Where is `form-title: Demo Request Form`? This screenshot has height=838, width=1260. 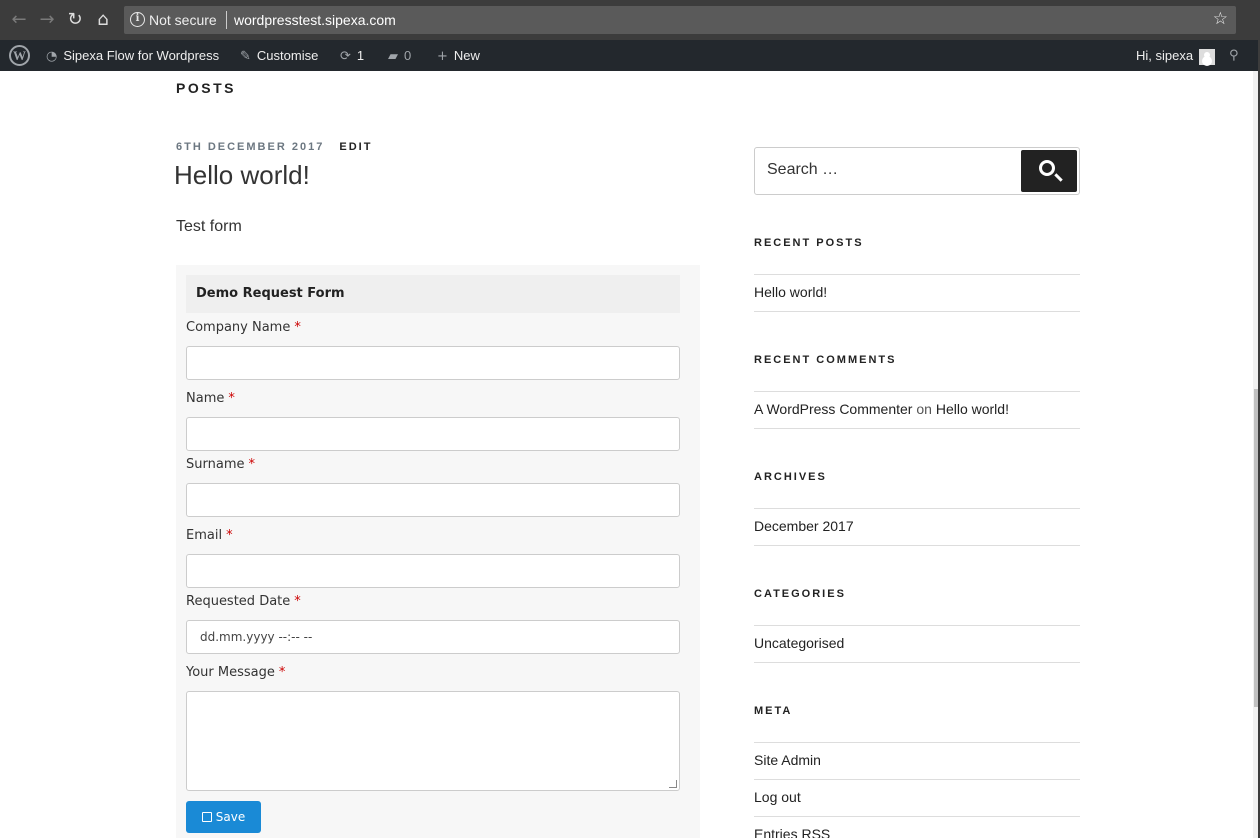
form-title: Demo Request Form is located at coordinates (433, 294).